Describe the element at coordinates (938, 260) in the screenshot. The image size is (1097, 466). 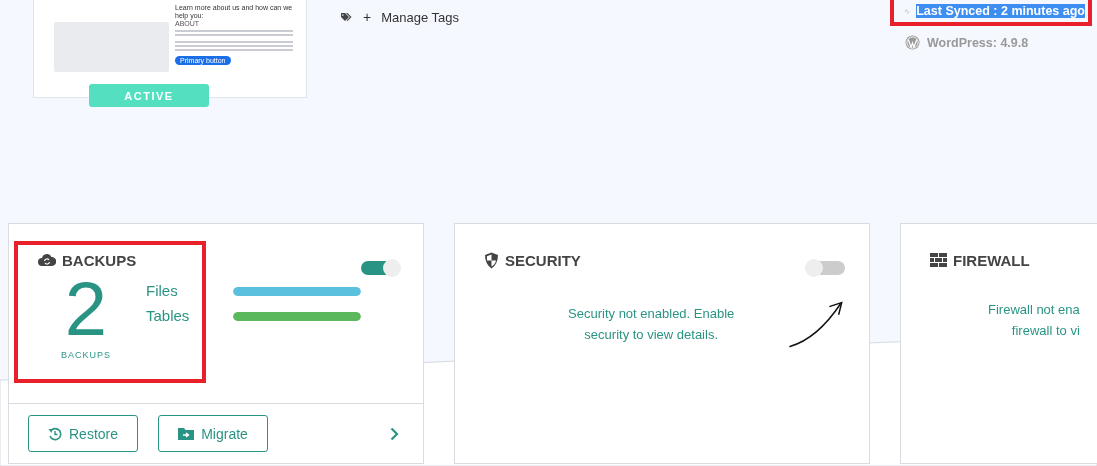
I see `brick-wall-icon` at that location.